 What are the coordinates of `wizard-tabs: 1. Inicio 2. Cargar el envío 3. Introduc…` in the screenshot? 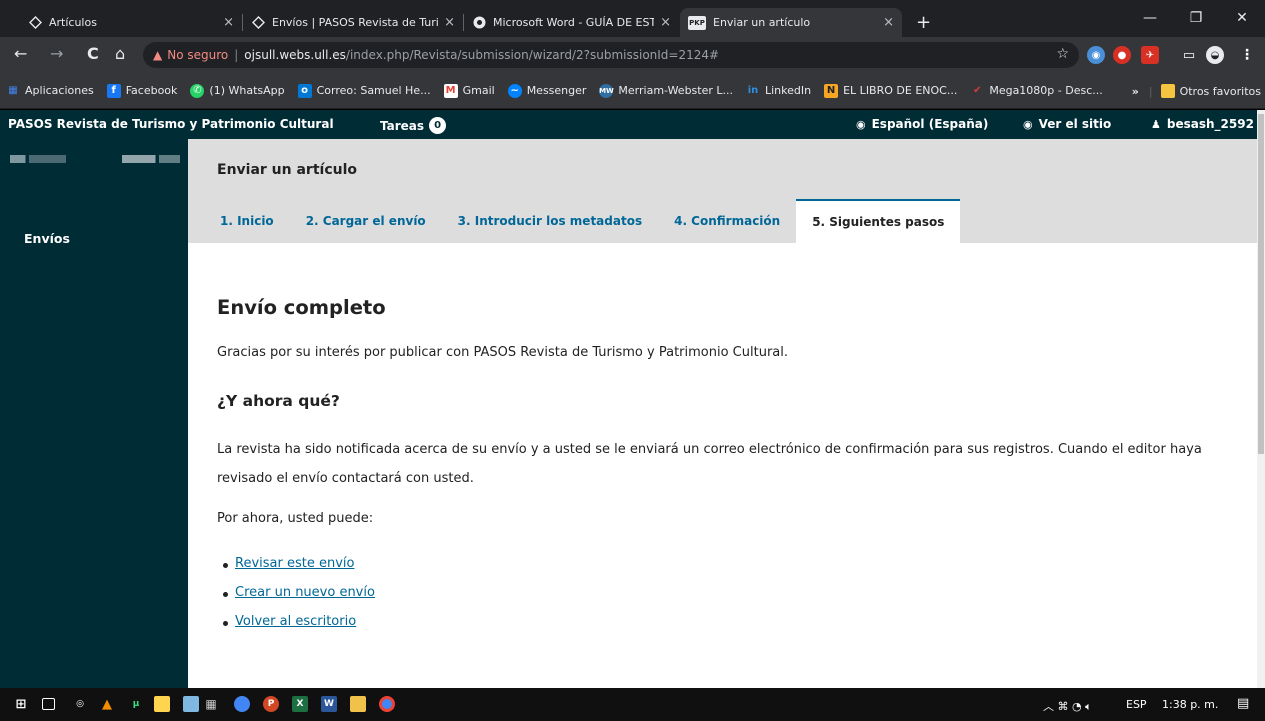 It's located at (582, 221).